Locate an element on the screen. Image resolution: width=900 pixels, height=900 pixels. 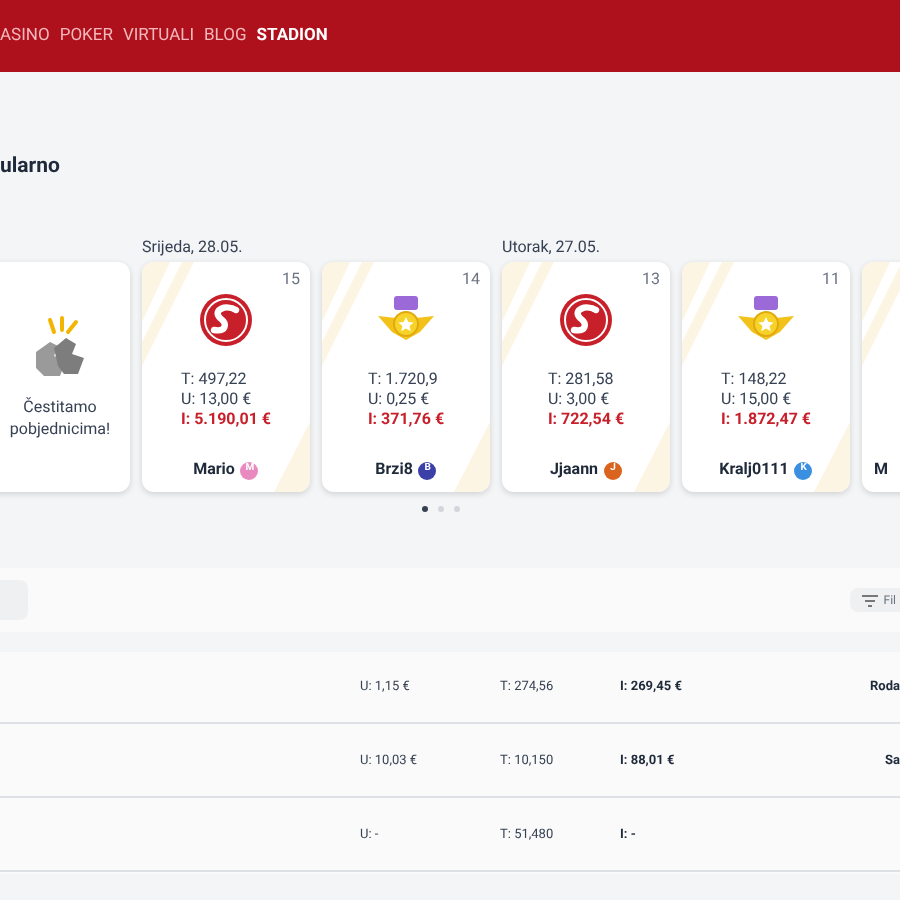
stat-text: T: 497,22 is located at coordinates (214, 380).